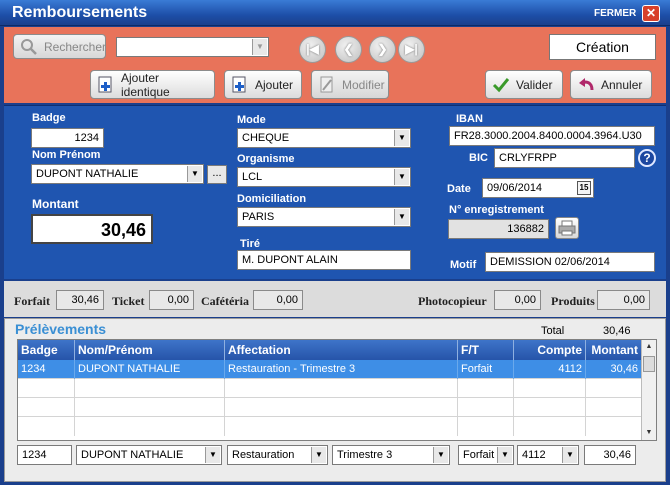 Image resolution: width=670 pixels, height=485 pixels. Describe the element at coordinates (622, 84) in the screenshot. I see `cancel-label: Annuler` at that location.